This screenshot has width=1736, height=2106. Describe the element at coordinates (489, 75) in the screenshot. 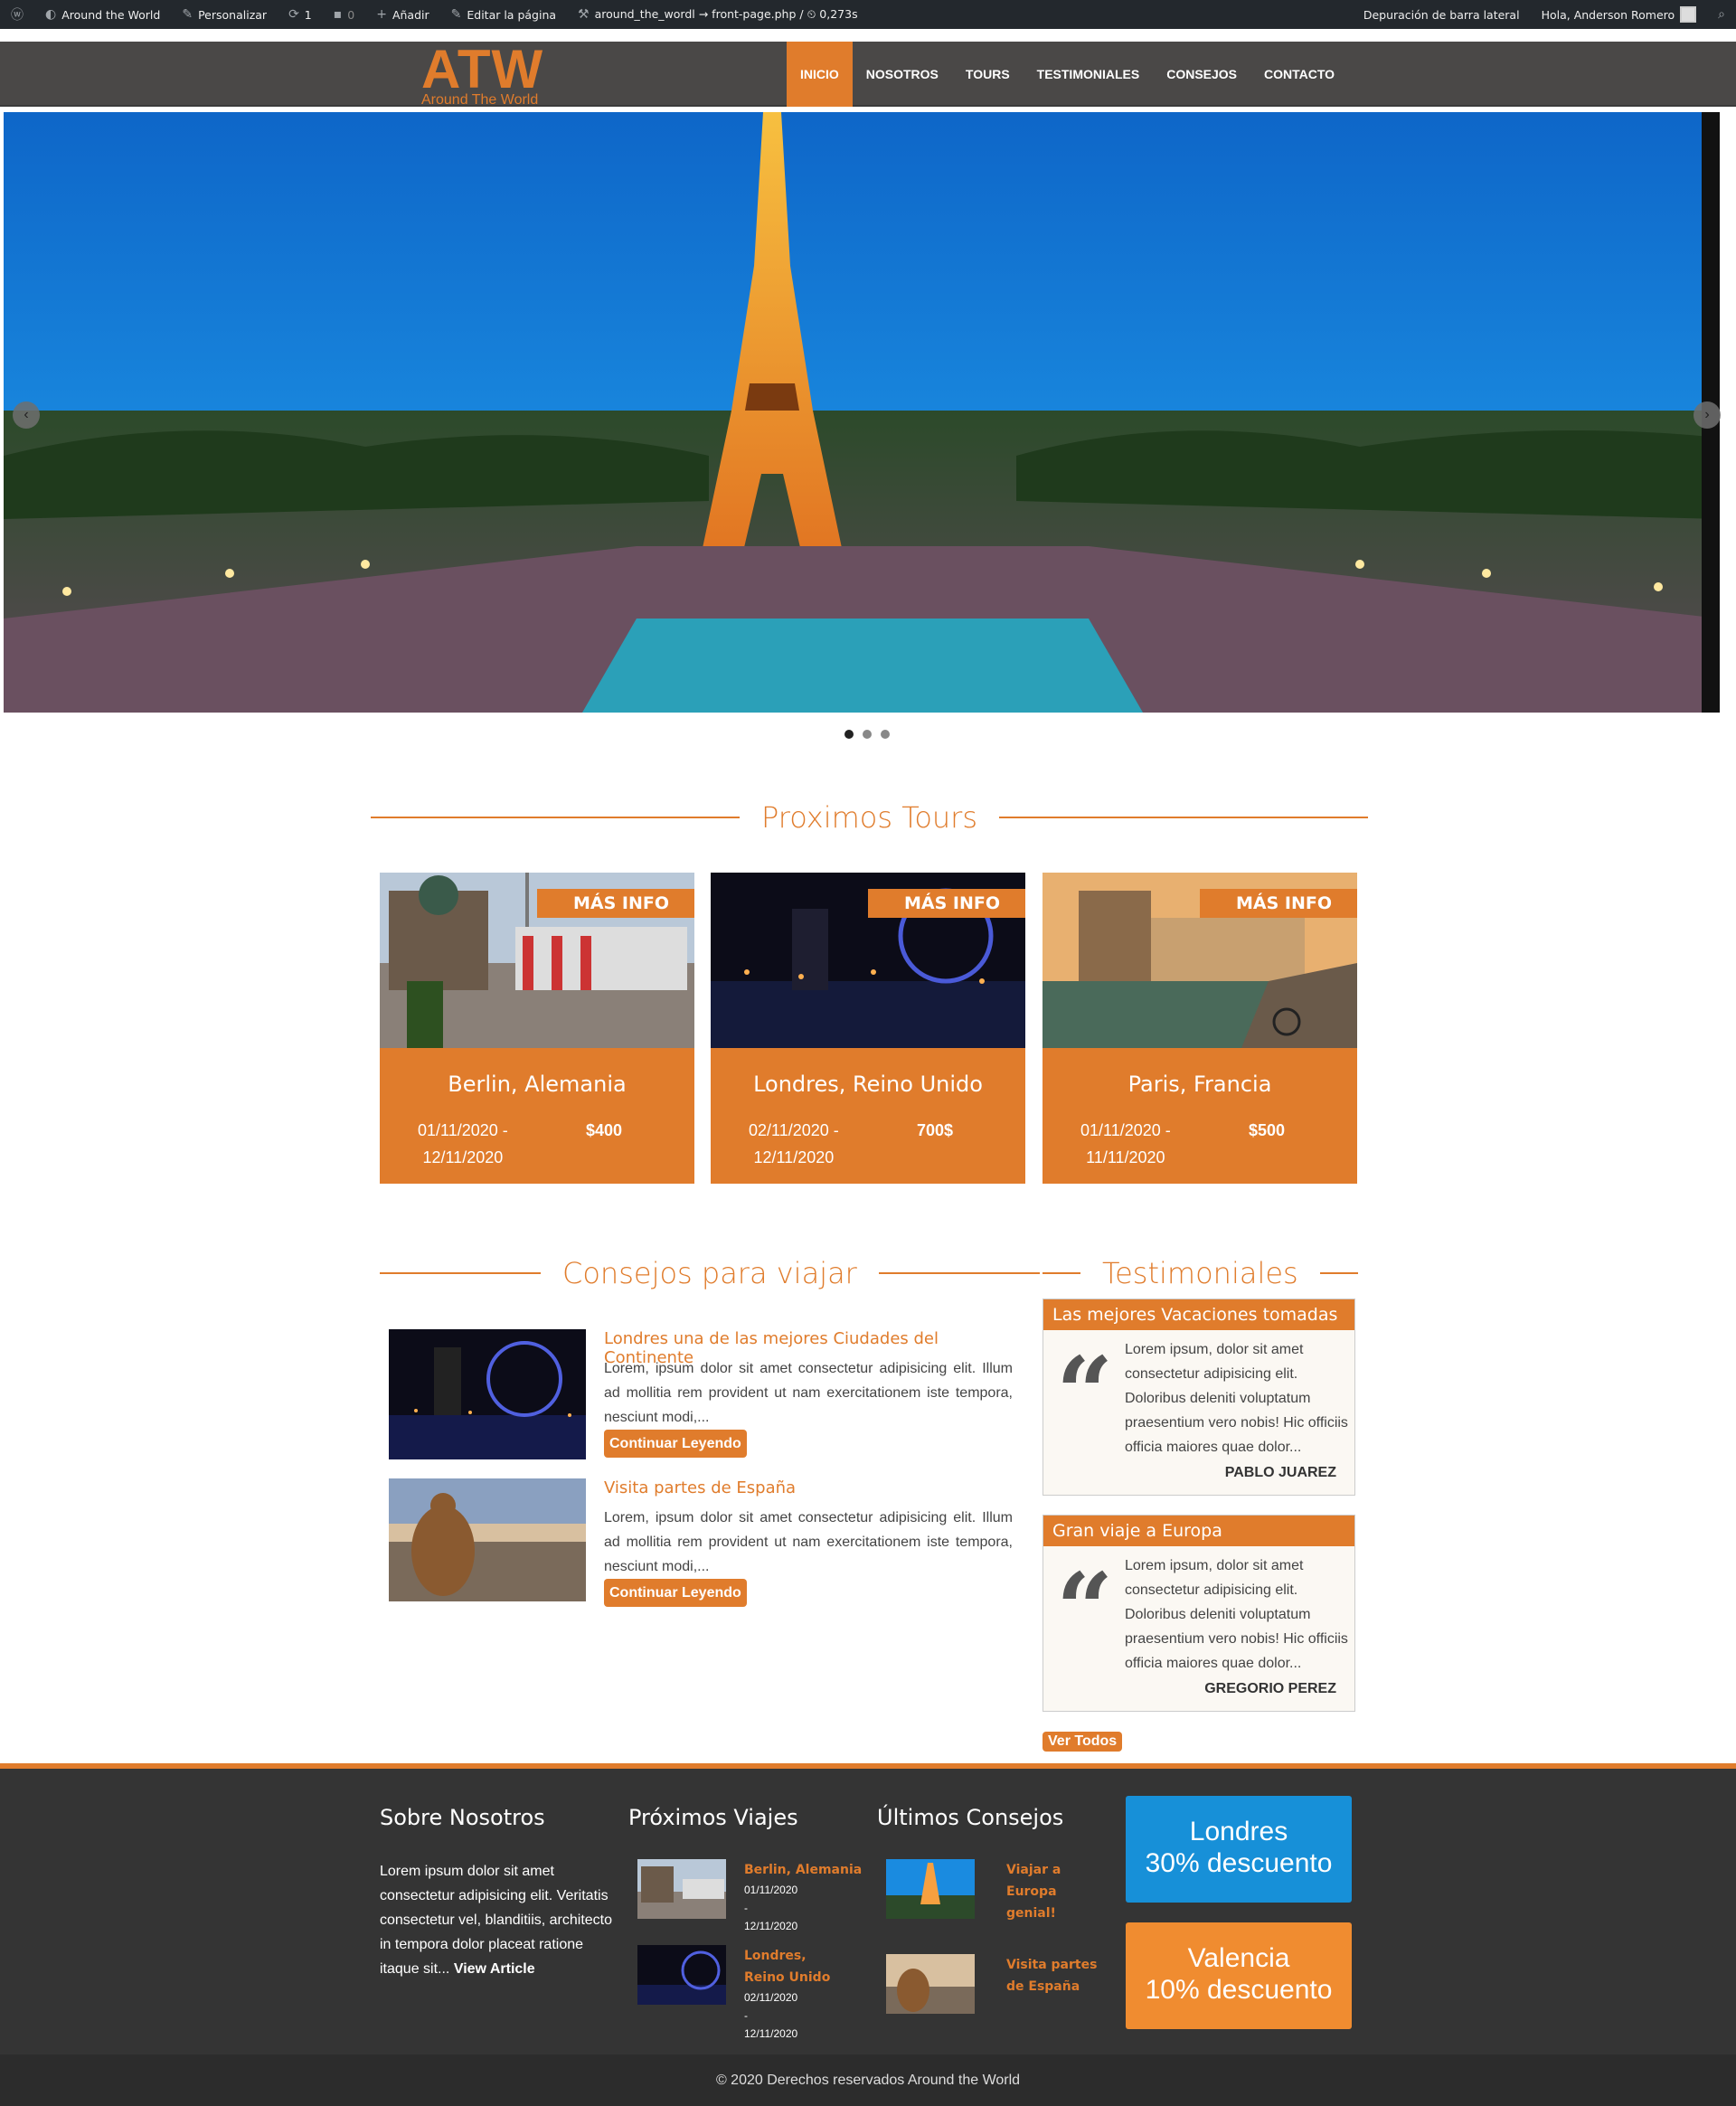

I see `site-logo: ATW Around The World` at that location.